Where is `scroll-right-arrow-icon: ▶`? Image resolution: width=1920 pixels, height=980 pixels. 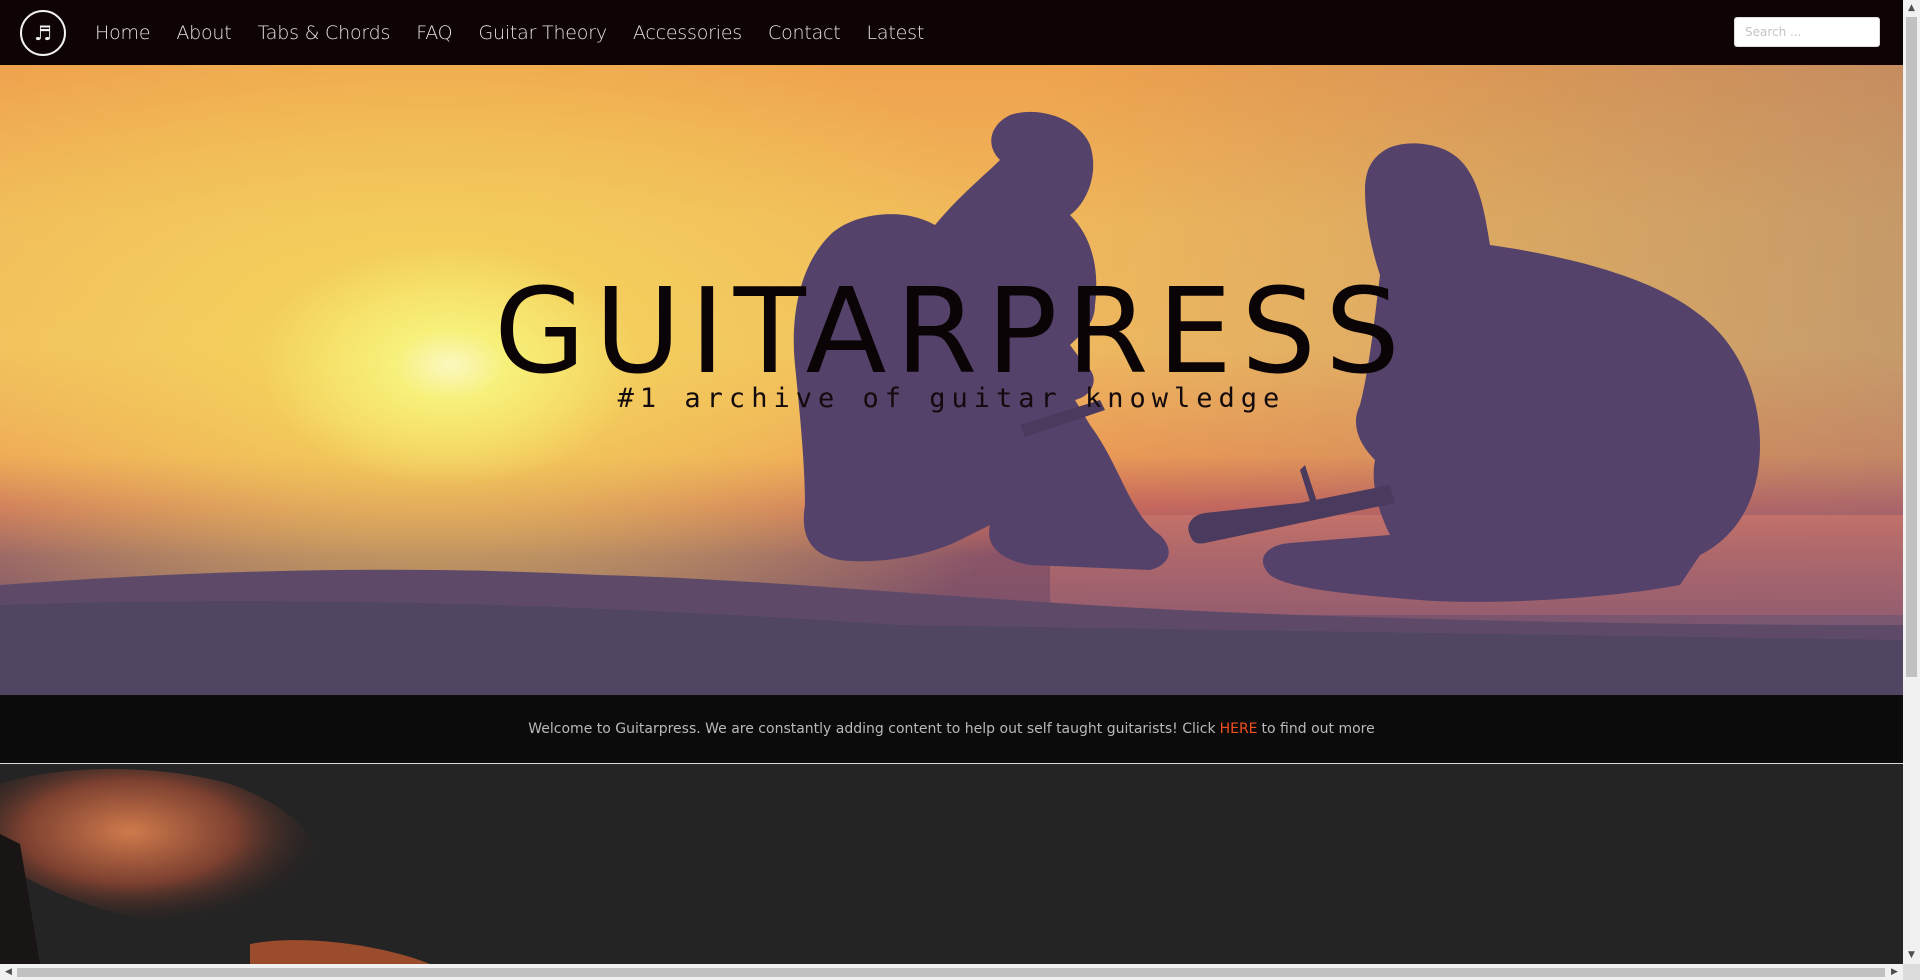
scroll-right-arrow-icon: ▶ is located at coordinates (1894, 972).